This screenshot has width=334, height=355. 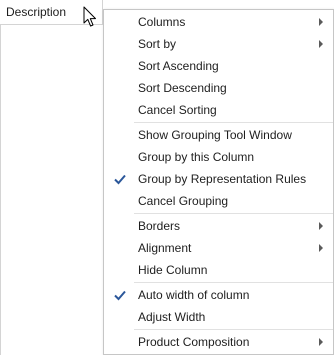 I want to click on menu-item-label: Alignment, so click(x=165, y=248).